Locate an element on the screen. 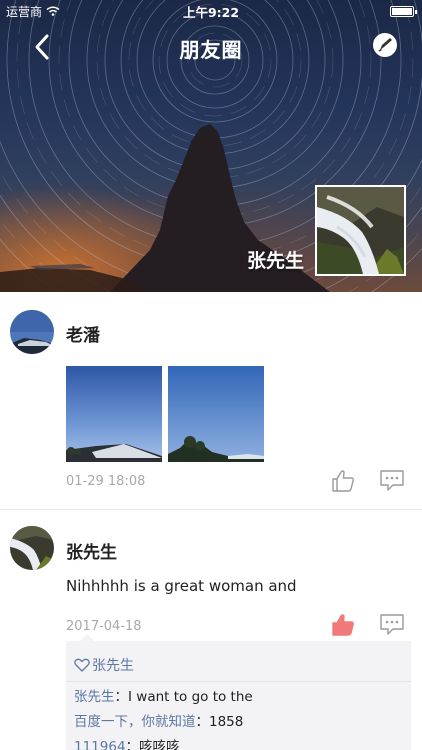  status-bar: 运营商 上午9:22 is located at coordinates (211, 11).